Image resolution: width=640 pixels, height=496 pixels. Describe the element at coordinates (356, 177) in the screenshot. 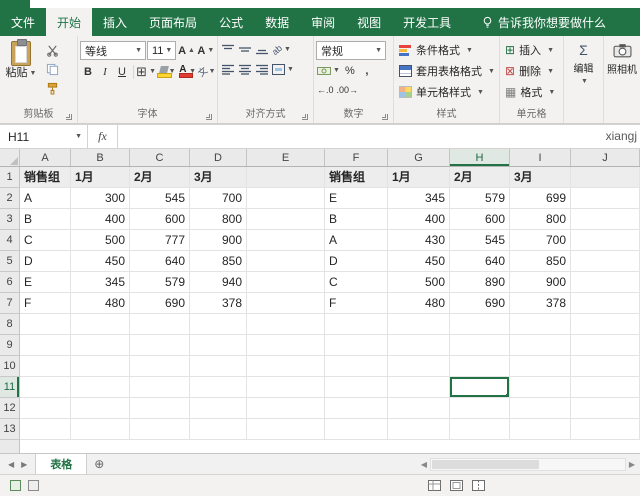

I see `cell-F1: 销售组` at that location.